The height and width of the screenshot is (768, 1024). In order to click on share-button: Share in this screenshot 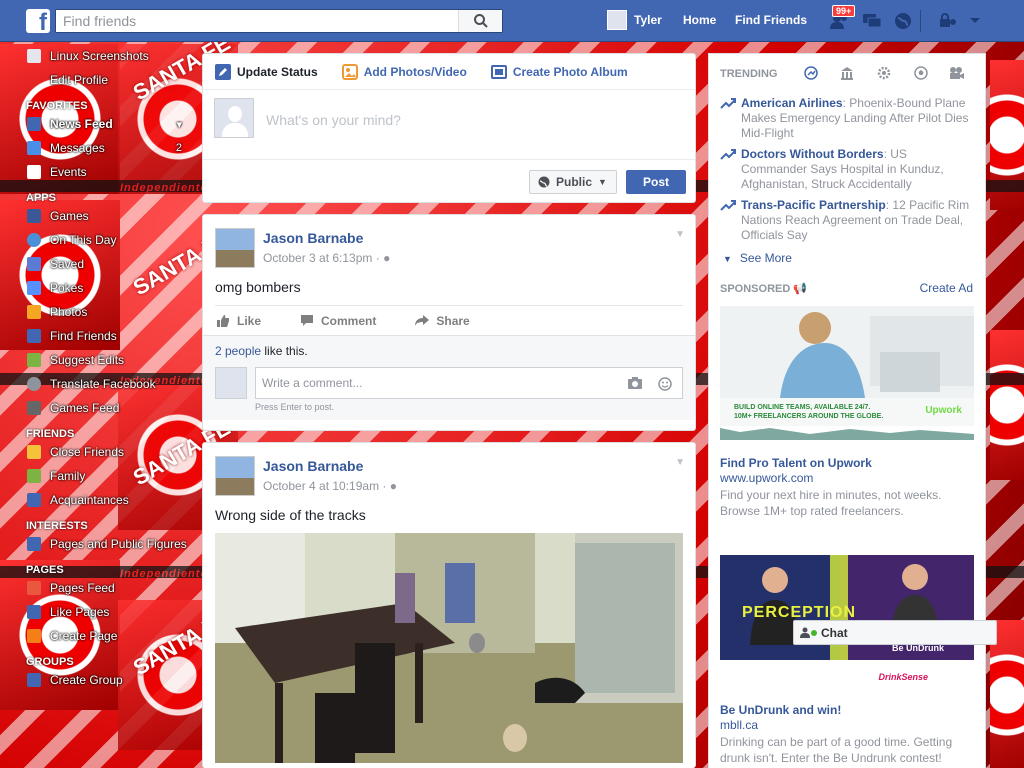, I will do `click(442, 321)`.